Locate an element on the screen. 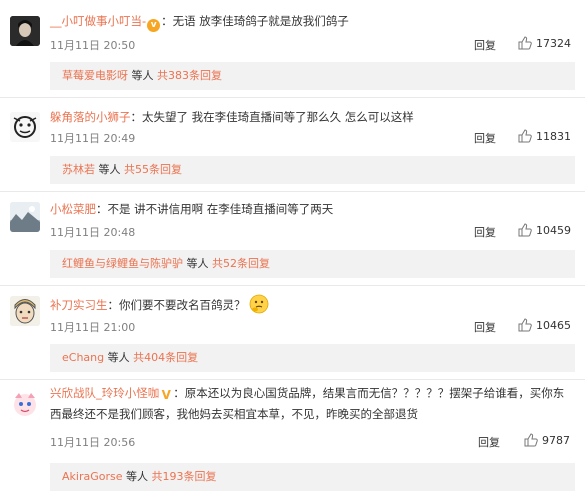 The width and height of the screenshot is (585, 500). view-replies-link: 共383条回复 is located at coordinates (189, 75).